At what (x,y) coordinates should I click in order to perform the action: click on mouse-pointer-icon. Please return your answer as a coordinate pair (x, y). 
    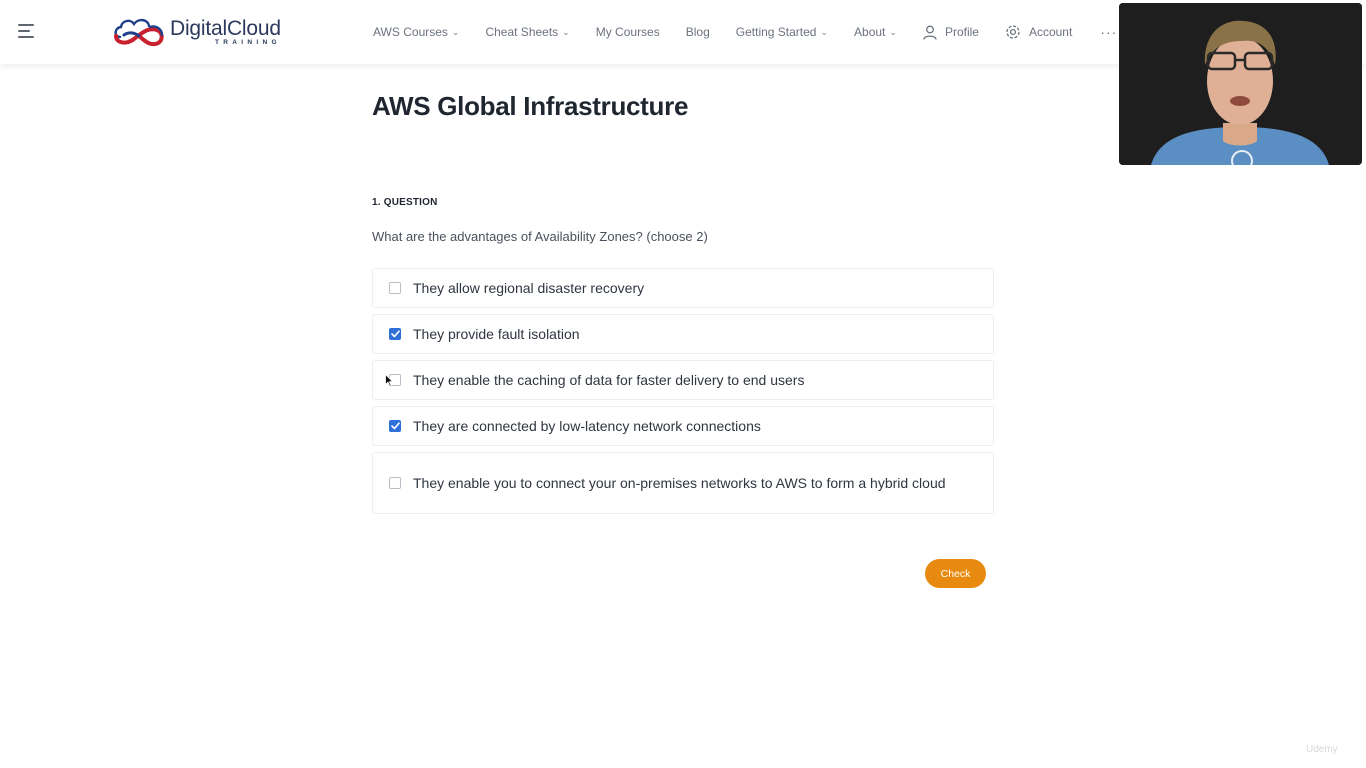
    Looking at the image, I should click on (389, 380).